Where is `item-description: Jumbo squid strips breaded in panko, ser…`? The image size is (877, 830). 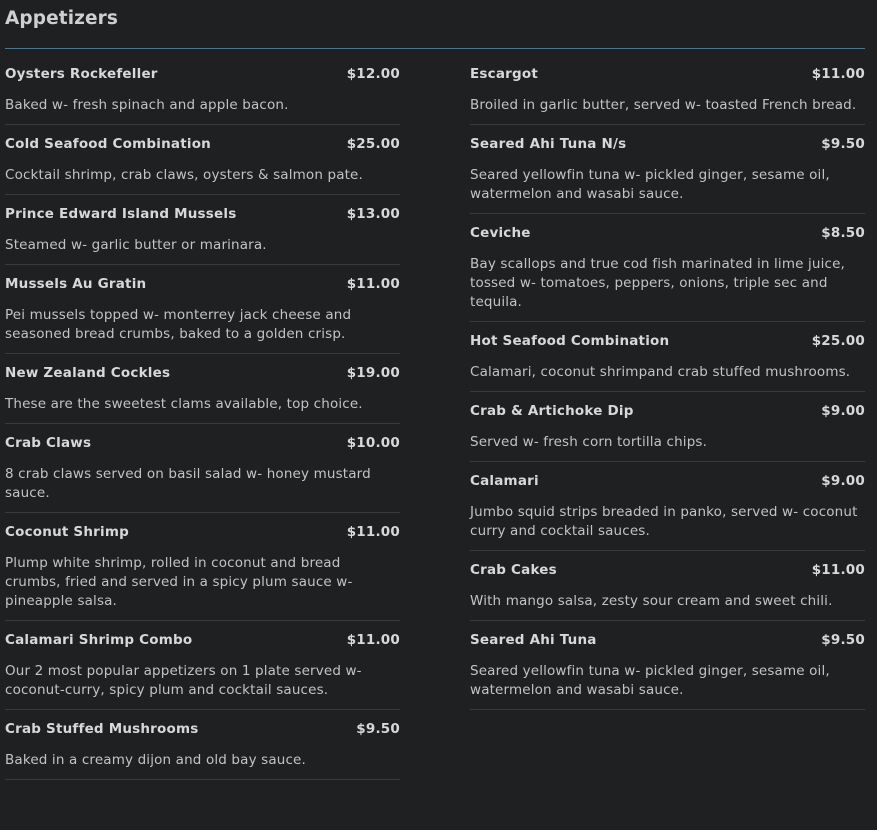 item-description: Jumbo squid strips breaded in panko, ser… is located at coordinates (664, 521).